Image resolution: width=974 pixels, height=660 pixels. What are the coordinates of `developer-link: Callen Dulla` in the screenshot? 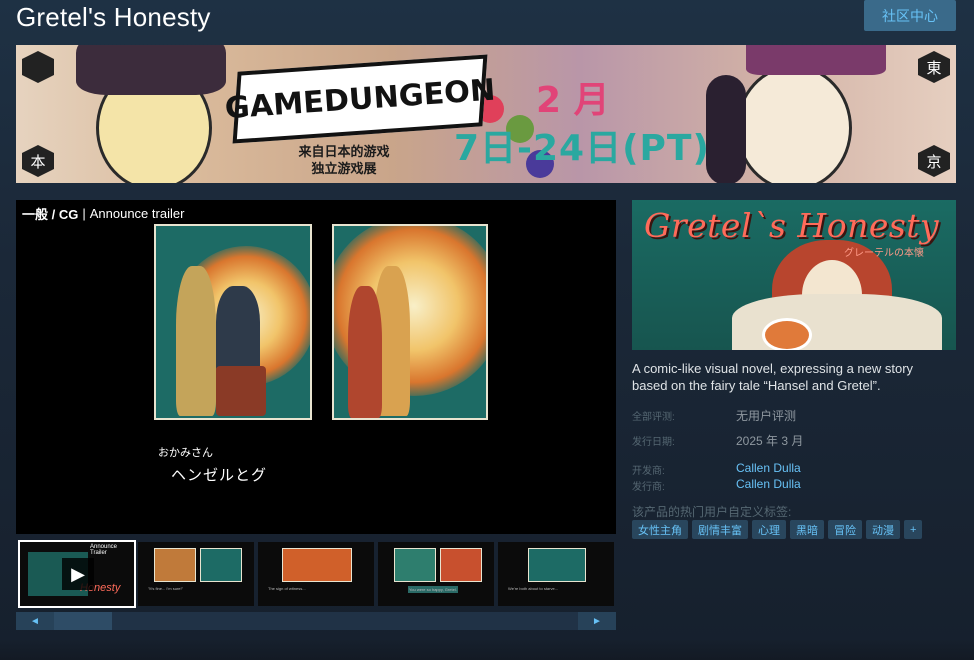 It's located at (768, 468).